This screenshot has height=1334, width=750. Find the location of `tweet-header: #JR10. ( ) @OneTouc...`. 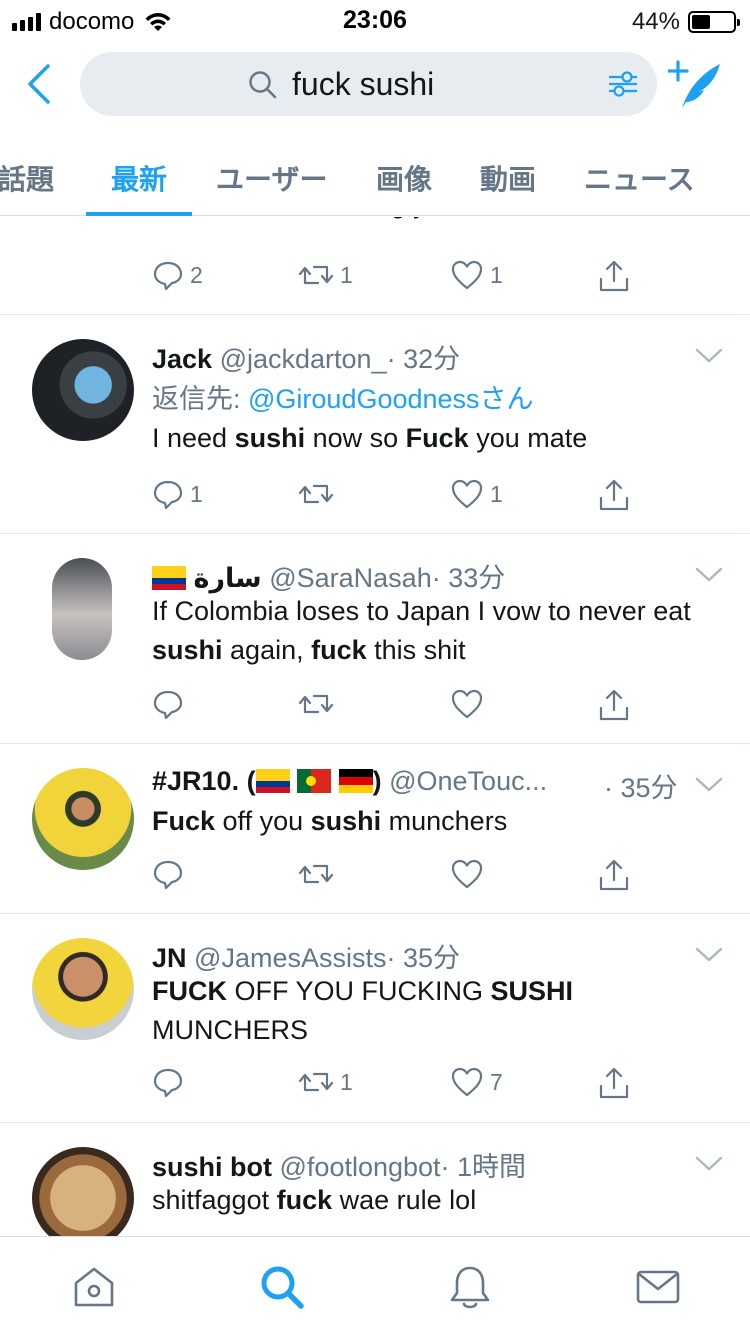

tweet-header: #JR10. ( ) @OneTouc... is located at coordinates (349, 781).